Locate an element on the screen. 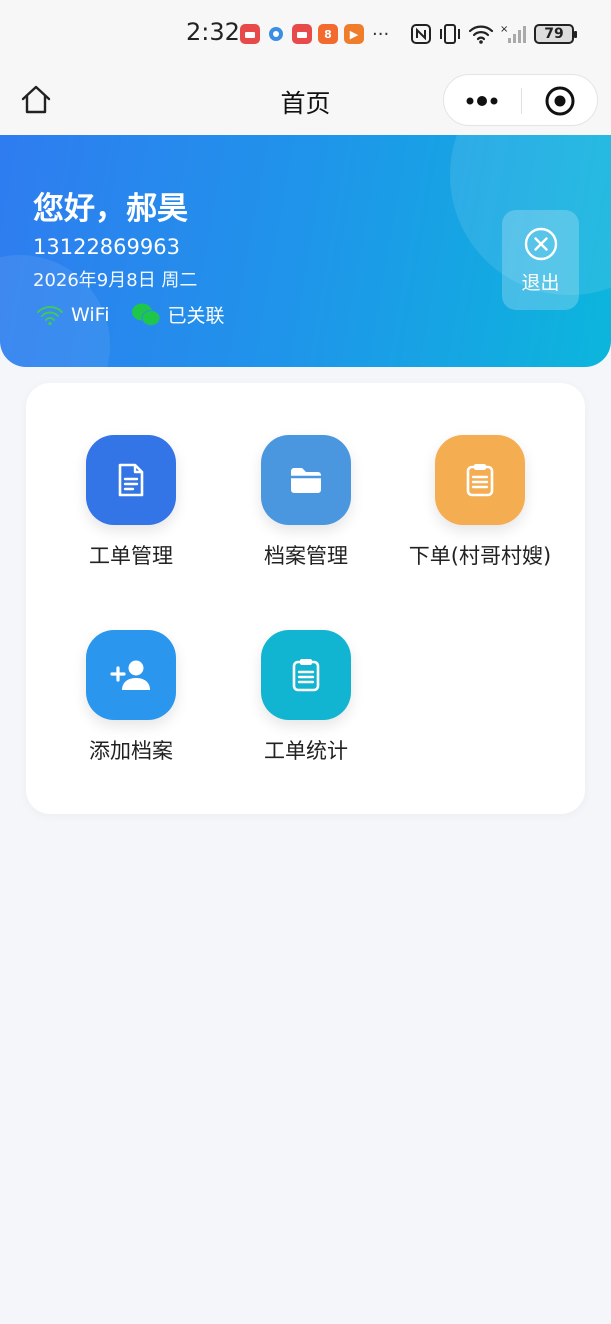 Image resolution: width=611 pixels, height=1324 pixels. clipboard-icon is located at coordinates (480, 480).